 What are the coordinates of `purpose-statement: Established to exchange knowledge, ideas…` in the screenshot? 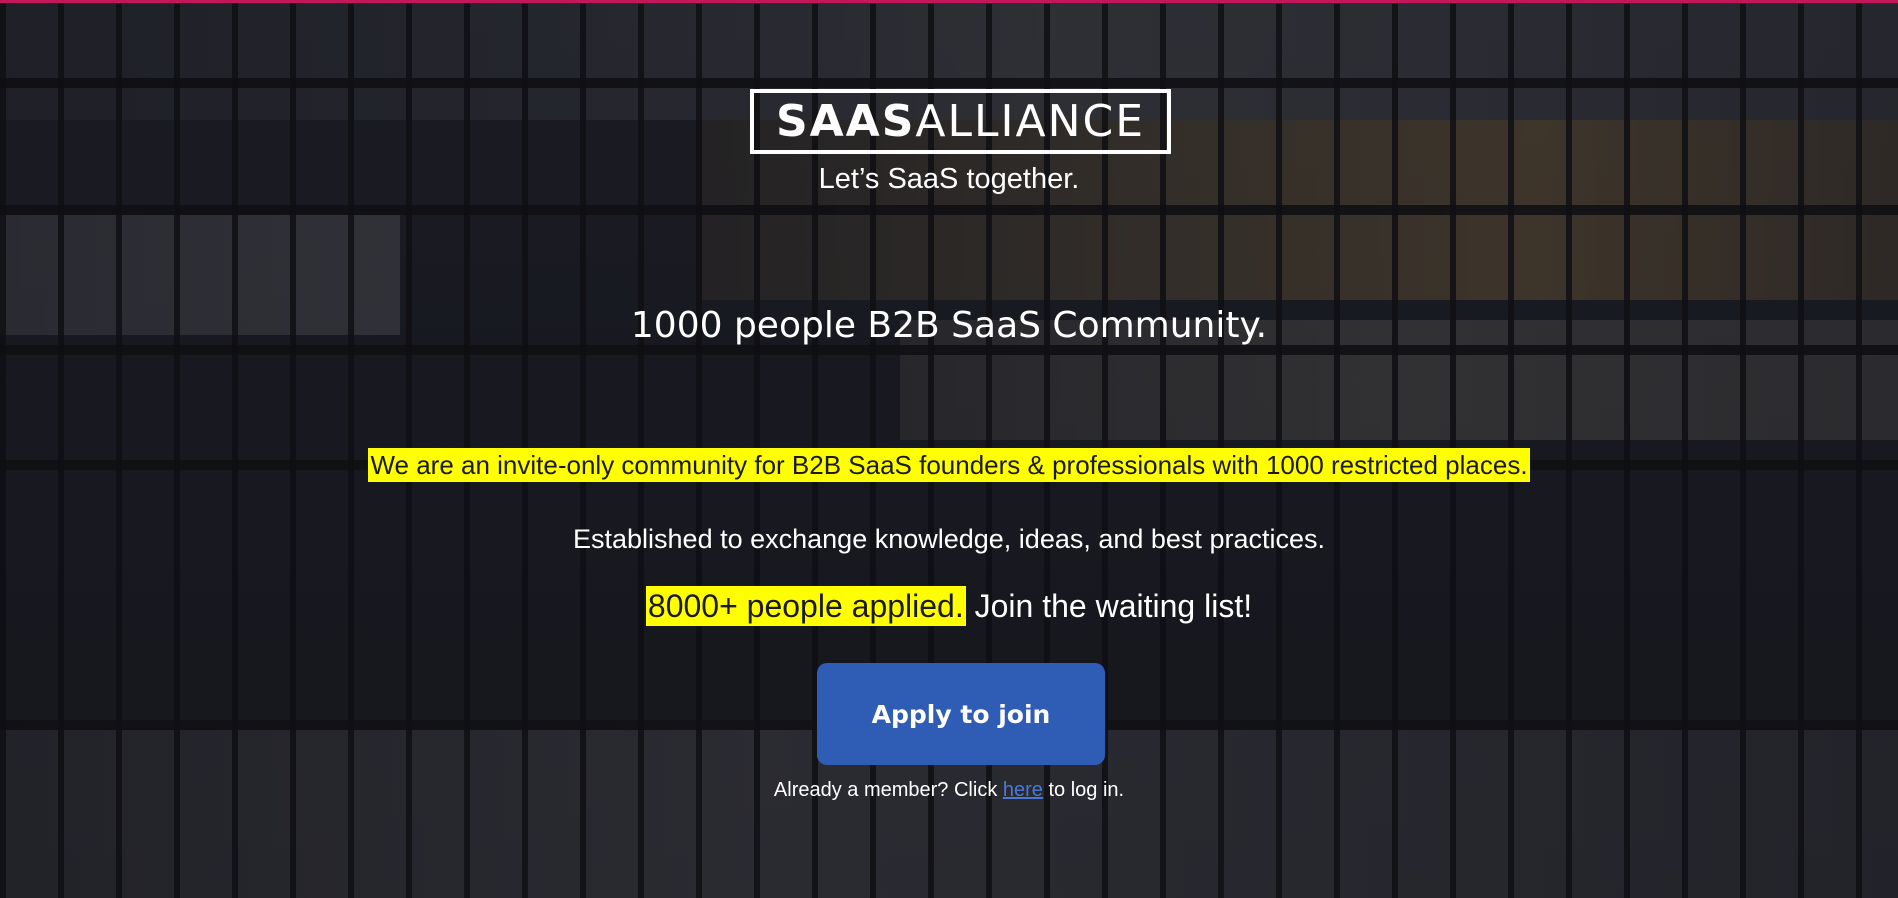 It's located at (949, 539).